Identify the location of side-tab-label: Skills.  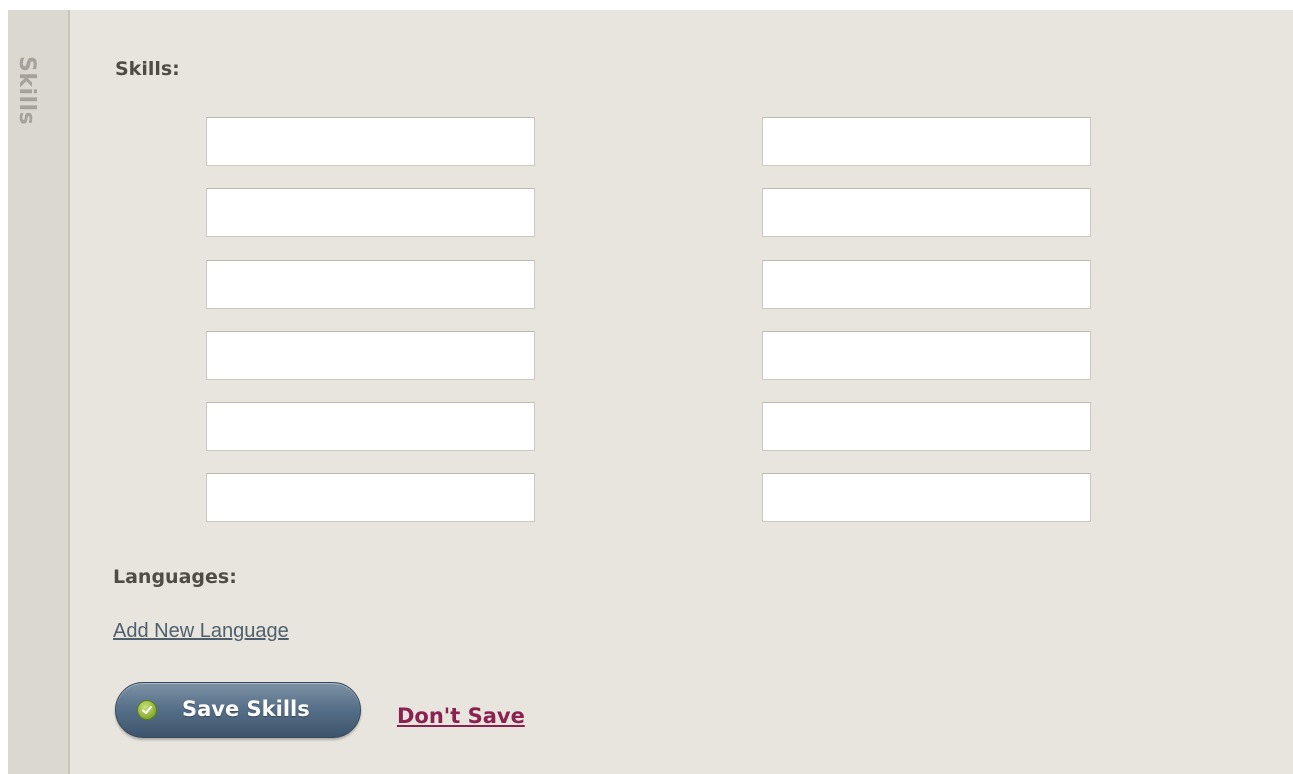
(26, 91).